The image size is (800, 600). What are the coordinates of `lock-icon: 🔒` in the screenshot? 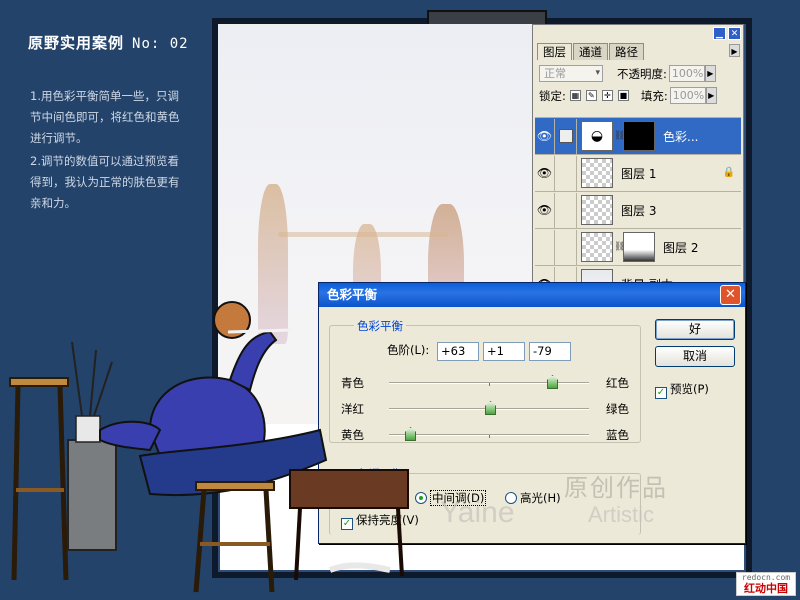 It's located at (728, 172).